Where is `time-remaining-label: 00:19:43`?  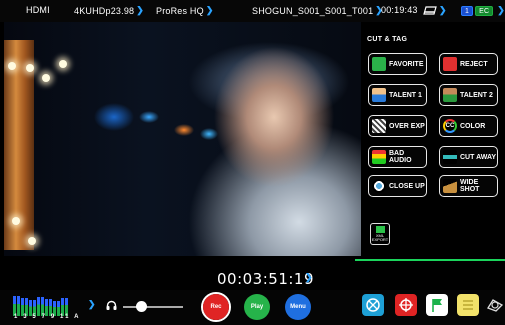
time-remaining-label: 00:19:43 is located at coordinates (399, 10).